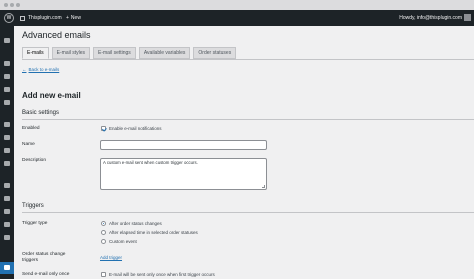 Image resolution: width=474 pixels, height=279 pixels. What do you see at coordinates (135, 128) in the screenshot?
I see `enabled-option-label: Enable e-mail notifications` at bounding box center [135, 128].